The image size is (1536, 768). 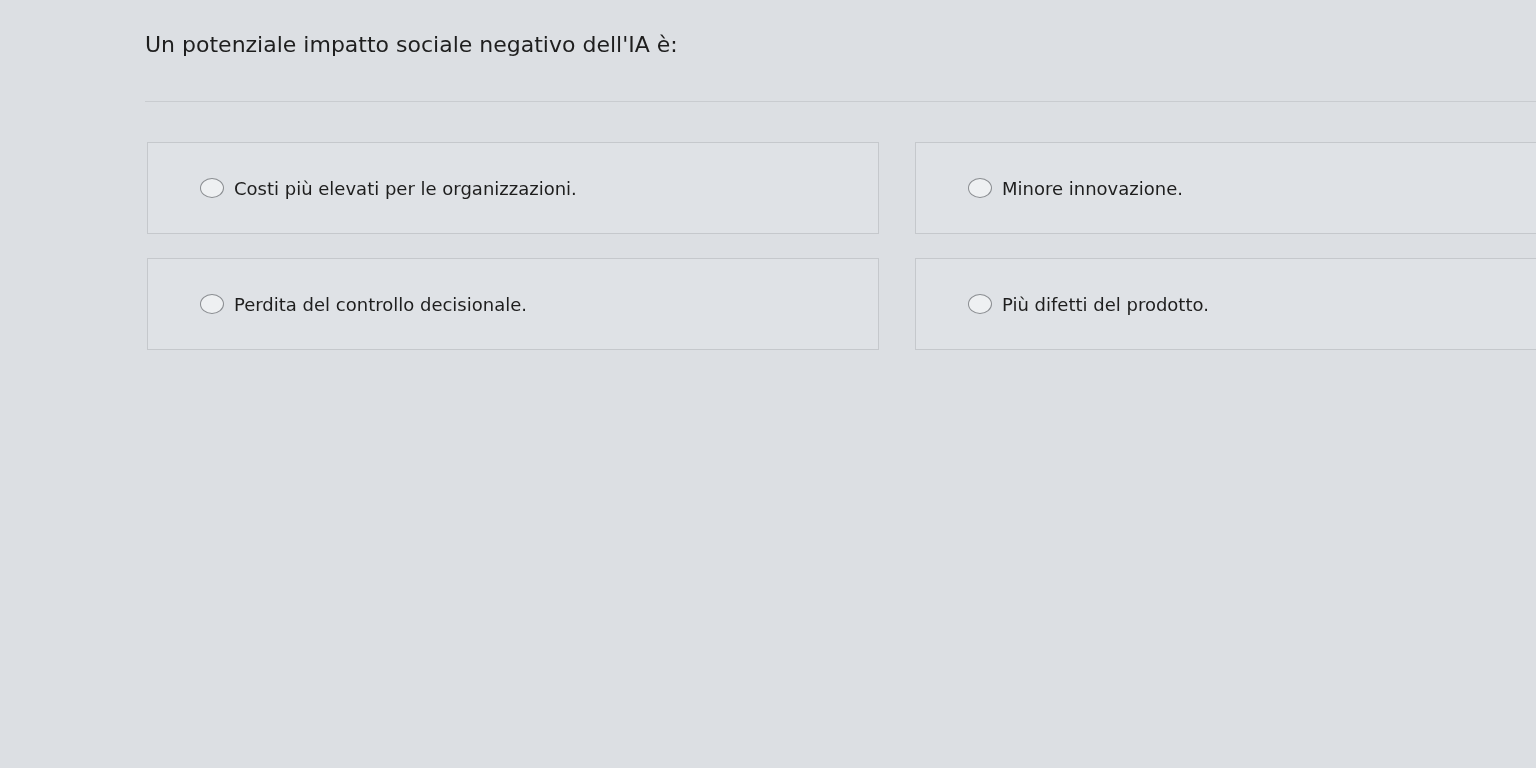 What do you see at coordinates (513, 188) in the screenshot?
I see `answer-option: Costi più elevati per le organizzazioni.` at bounding box center [513, 188].